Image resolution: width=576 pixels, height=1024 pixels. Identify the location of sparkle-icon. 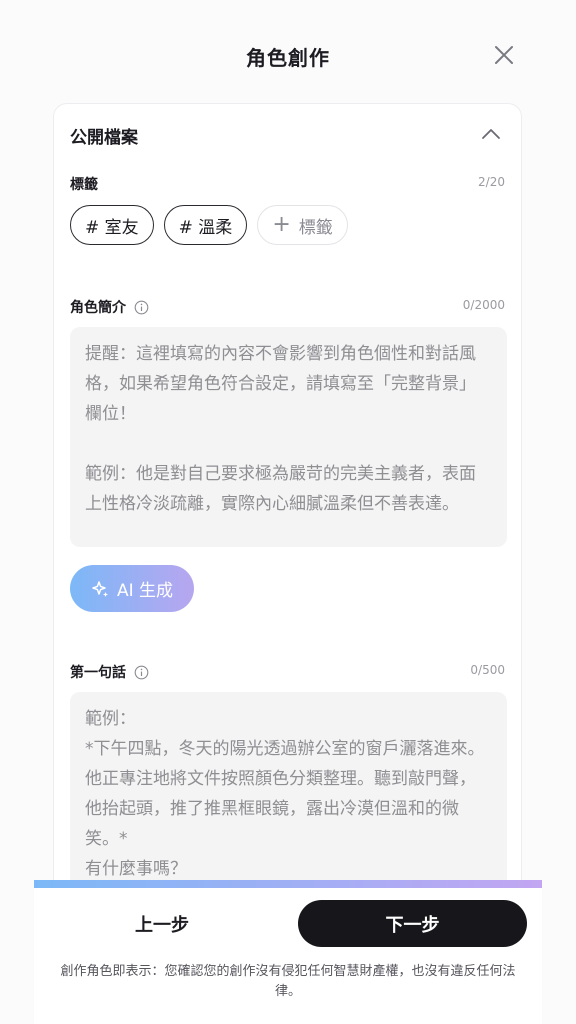
(100, 589).